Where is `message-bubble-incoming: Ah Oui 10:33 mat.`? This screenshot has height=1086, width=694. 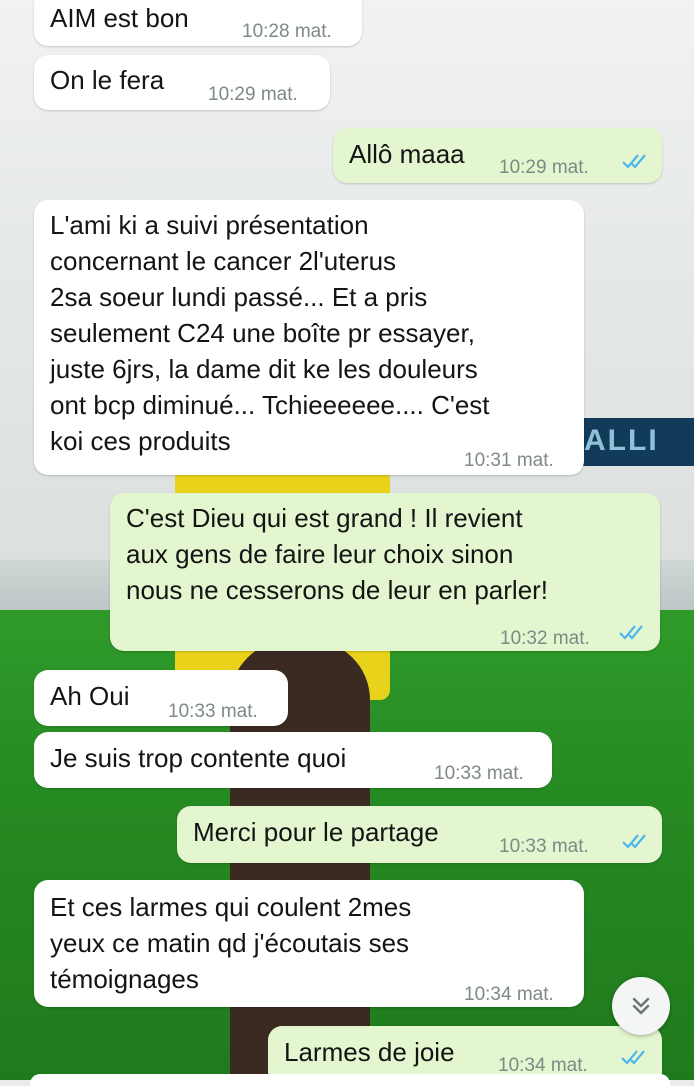
message-bubble-incoming: Ah Oui 10:33 mat. is located at coordinates (161, 698).